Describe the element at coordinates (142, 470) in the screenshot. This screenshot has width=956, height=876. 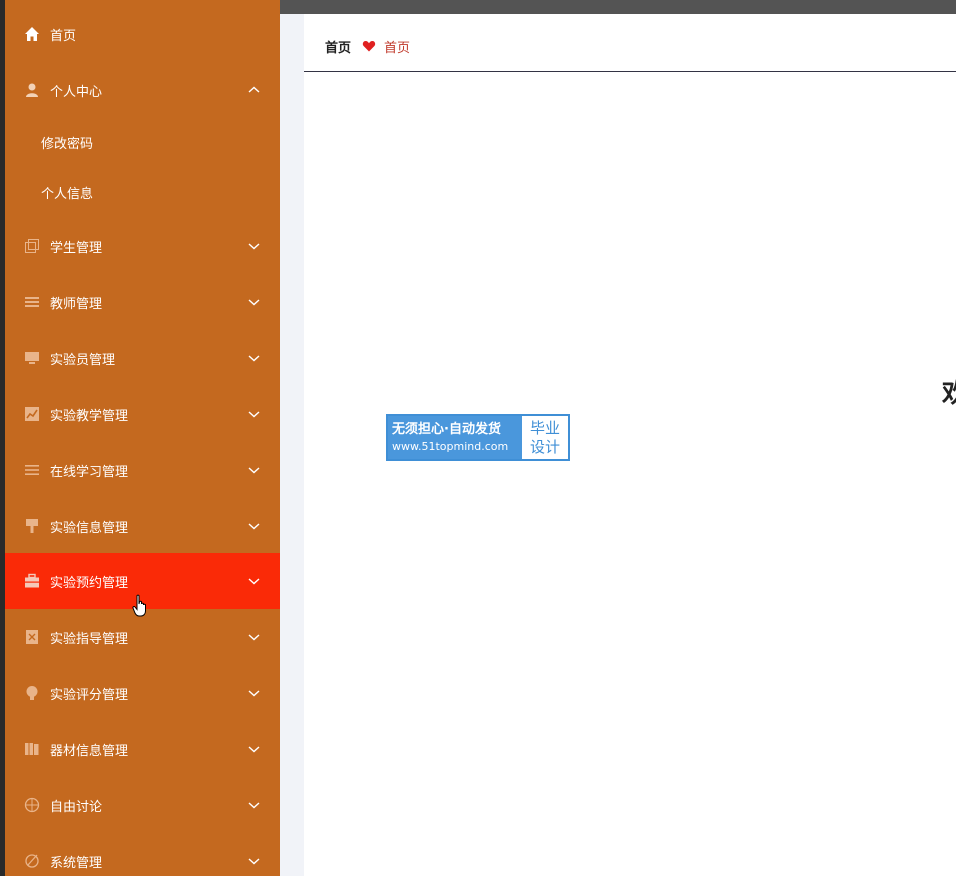
I see `sidebar-item-online-learning: 在线学习管理` at that location.